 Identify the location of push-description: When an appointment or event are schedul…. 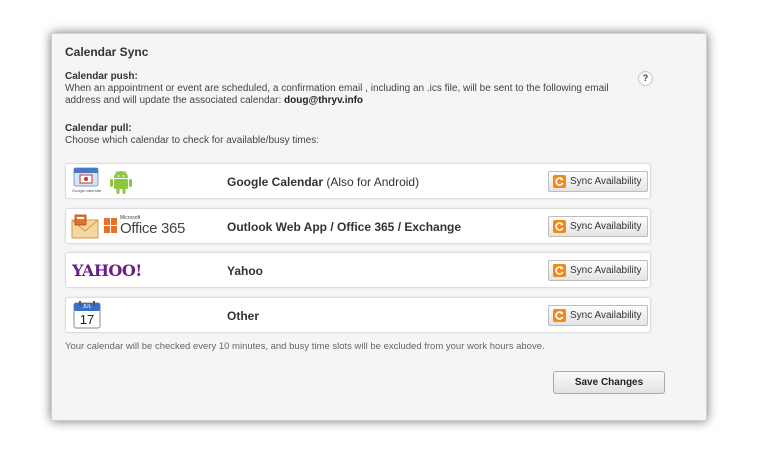
(350, 95).